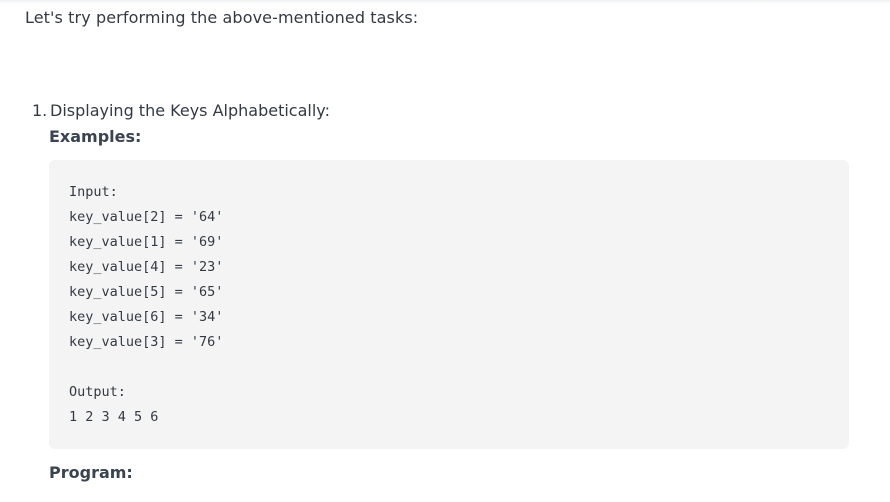 Image resolution: width=890 pixels, height=502 pixels. I want to click on list-heading: Displaying the Keys Alphabetically:, so click(190, 110).